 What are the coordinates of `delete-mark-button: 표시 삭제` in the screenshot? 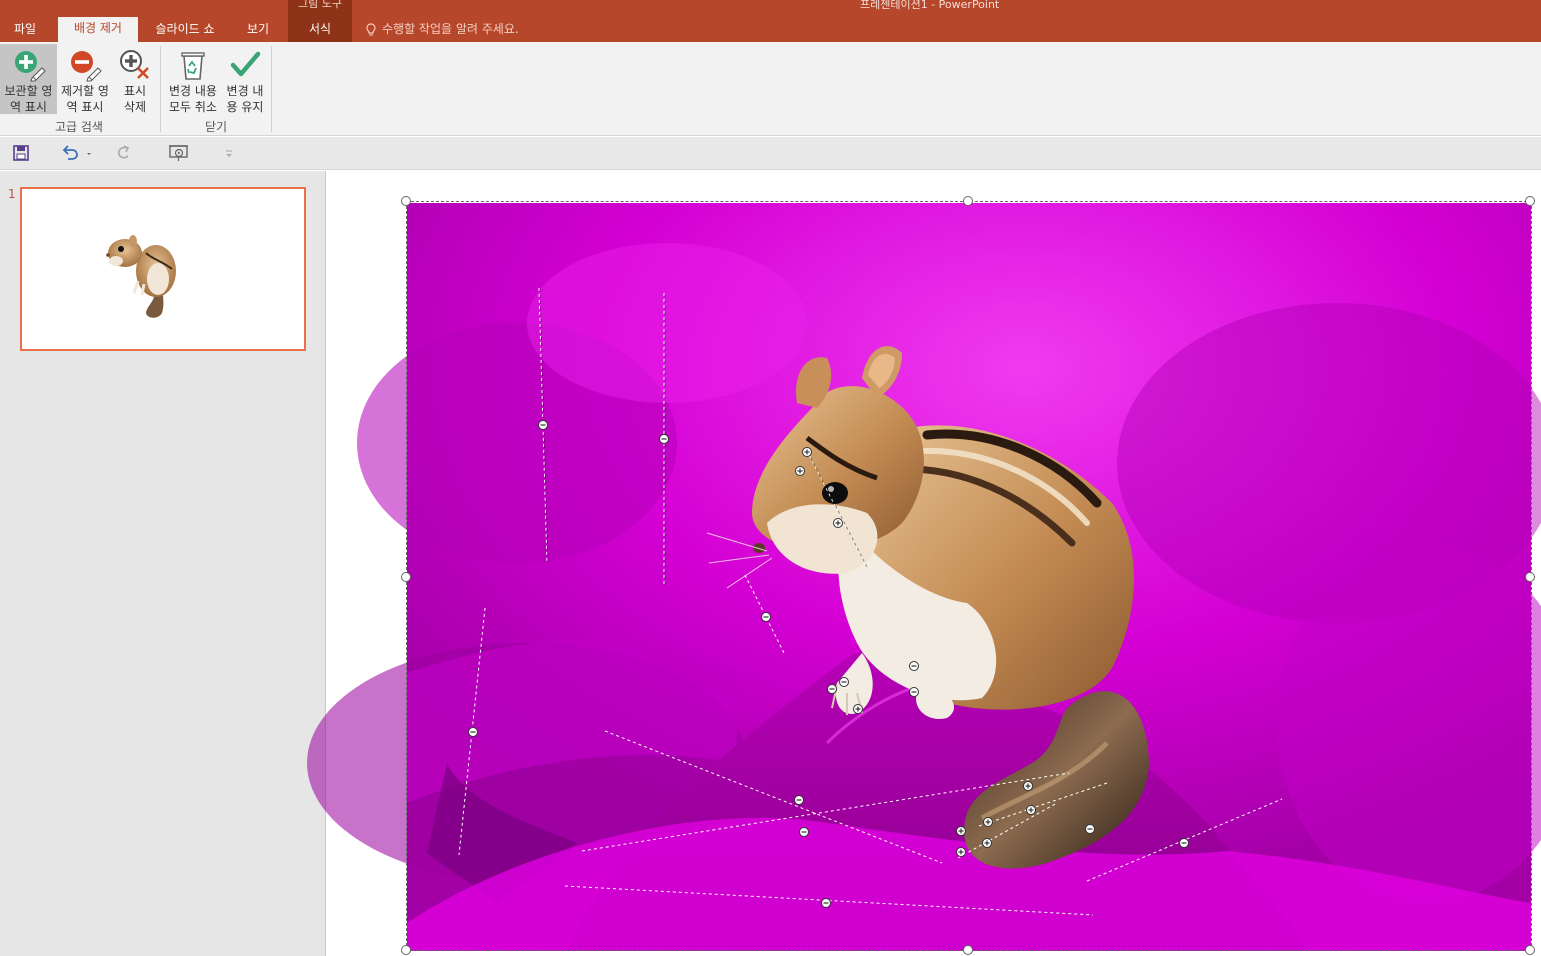 It's located at (135, 79).